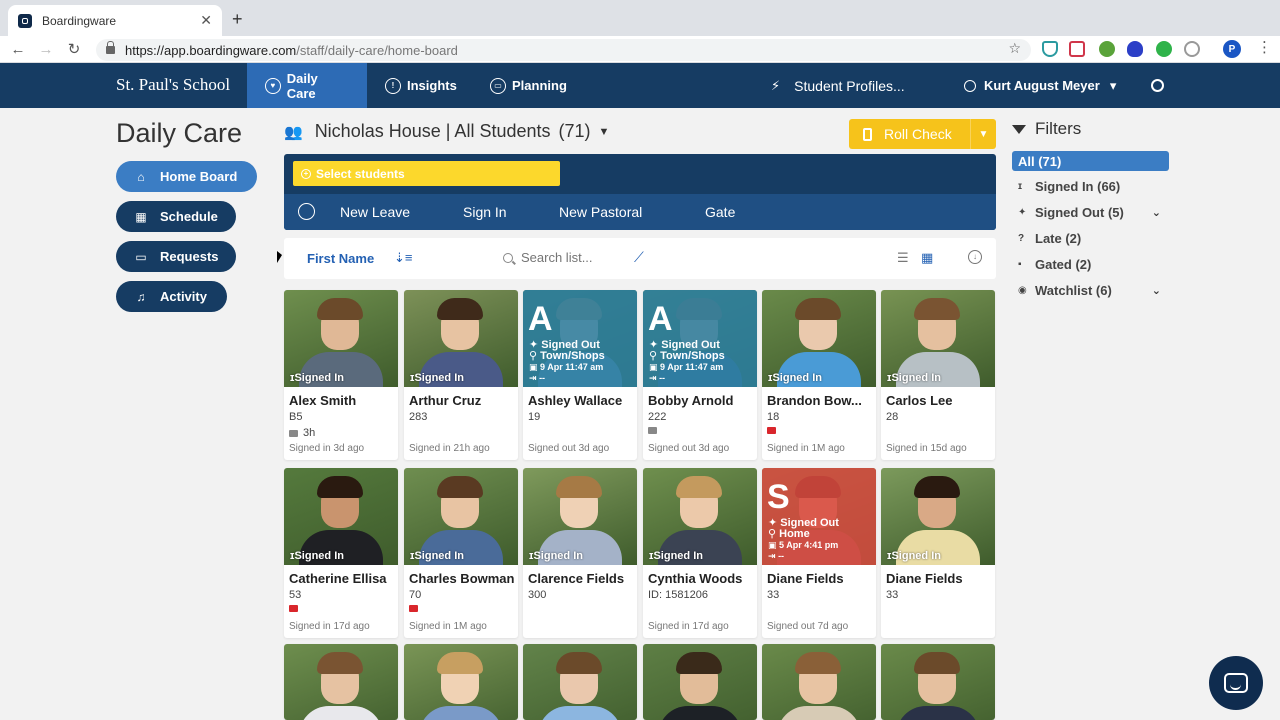  What do you see at coordinates (1232, 49) in the screenshot?
I see `profile-avatar: P` at bounding box center [1232, 49].